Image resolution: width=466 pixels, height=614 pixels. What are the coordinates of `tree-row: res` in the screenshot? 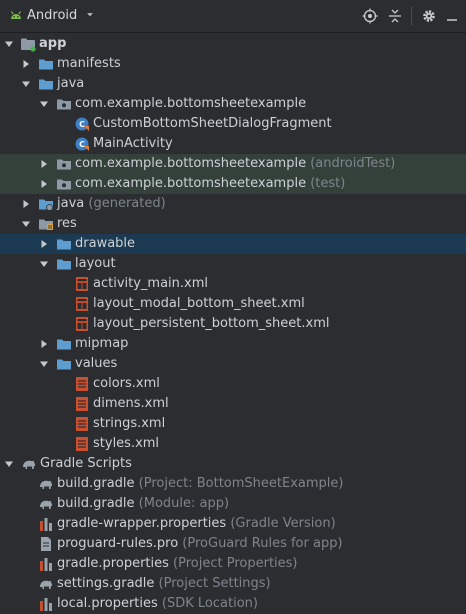 It's located at (233, 224).